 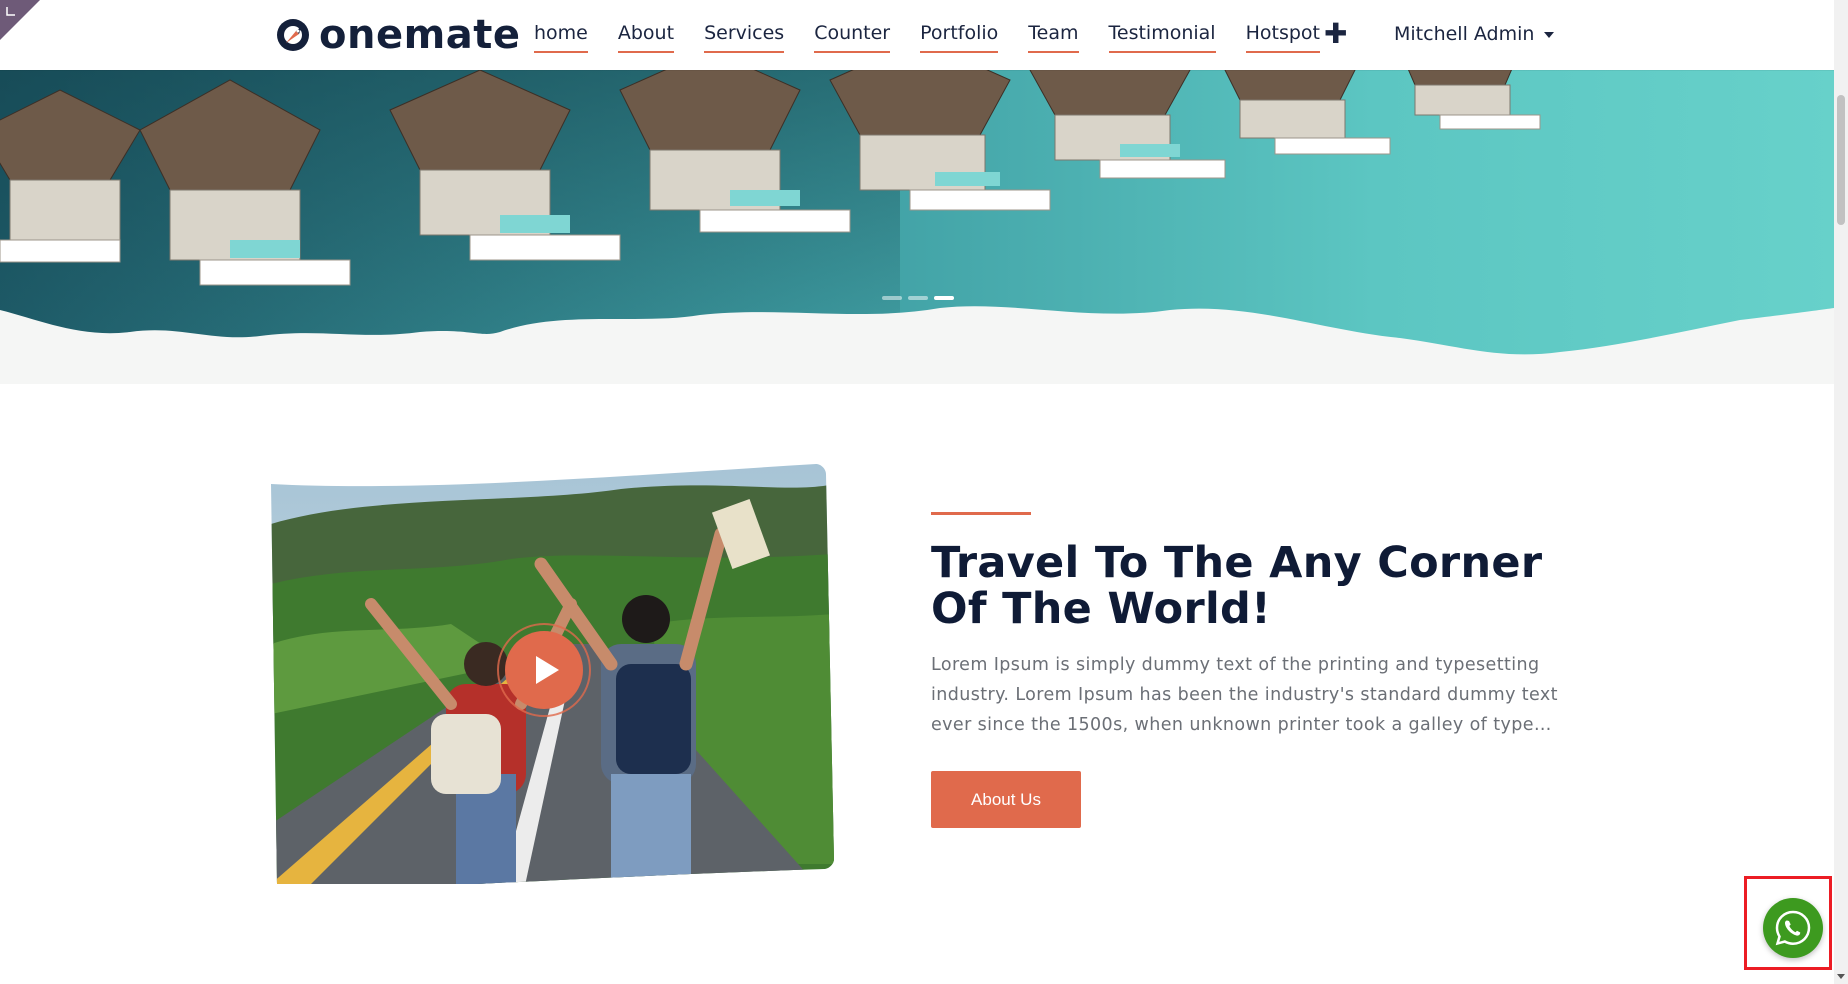 I want to click on logo-rocket-icon, so click(x=293, y=35).